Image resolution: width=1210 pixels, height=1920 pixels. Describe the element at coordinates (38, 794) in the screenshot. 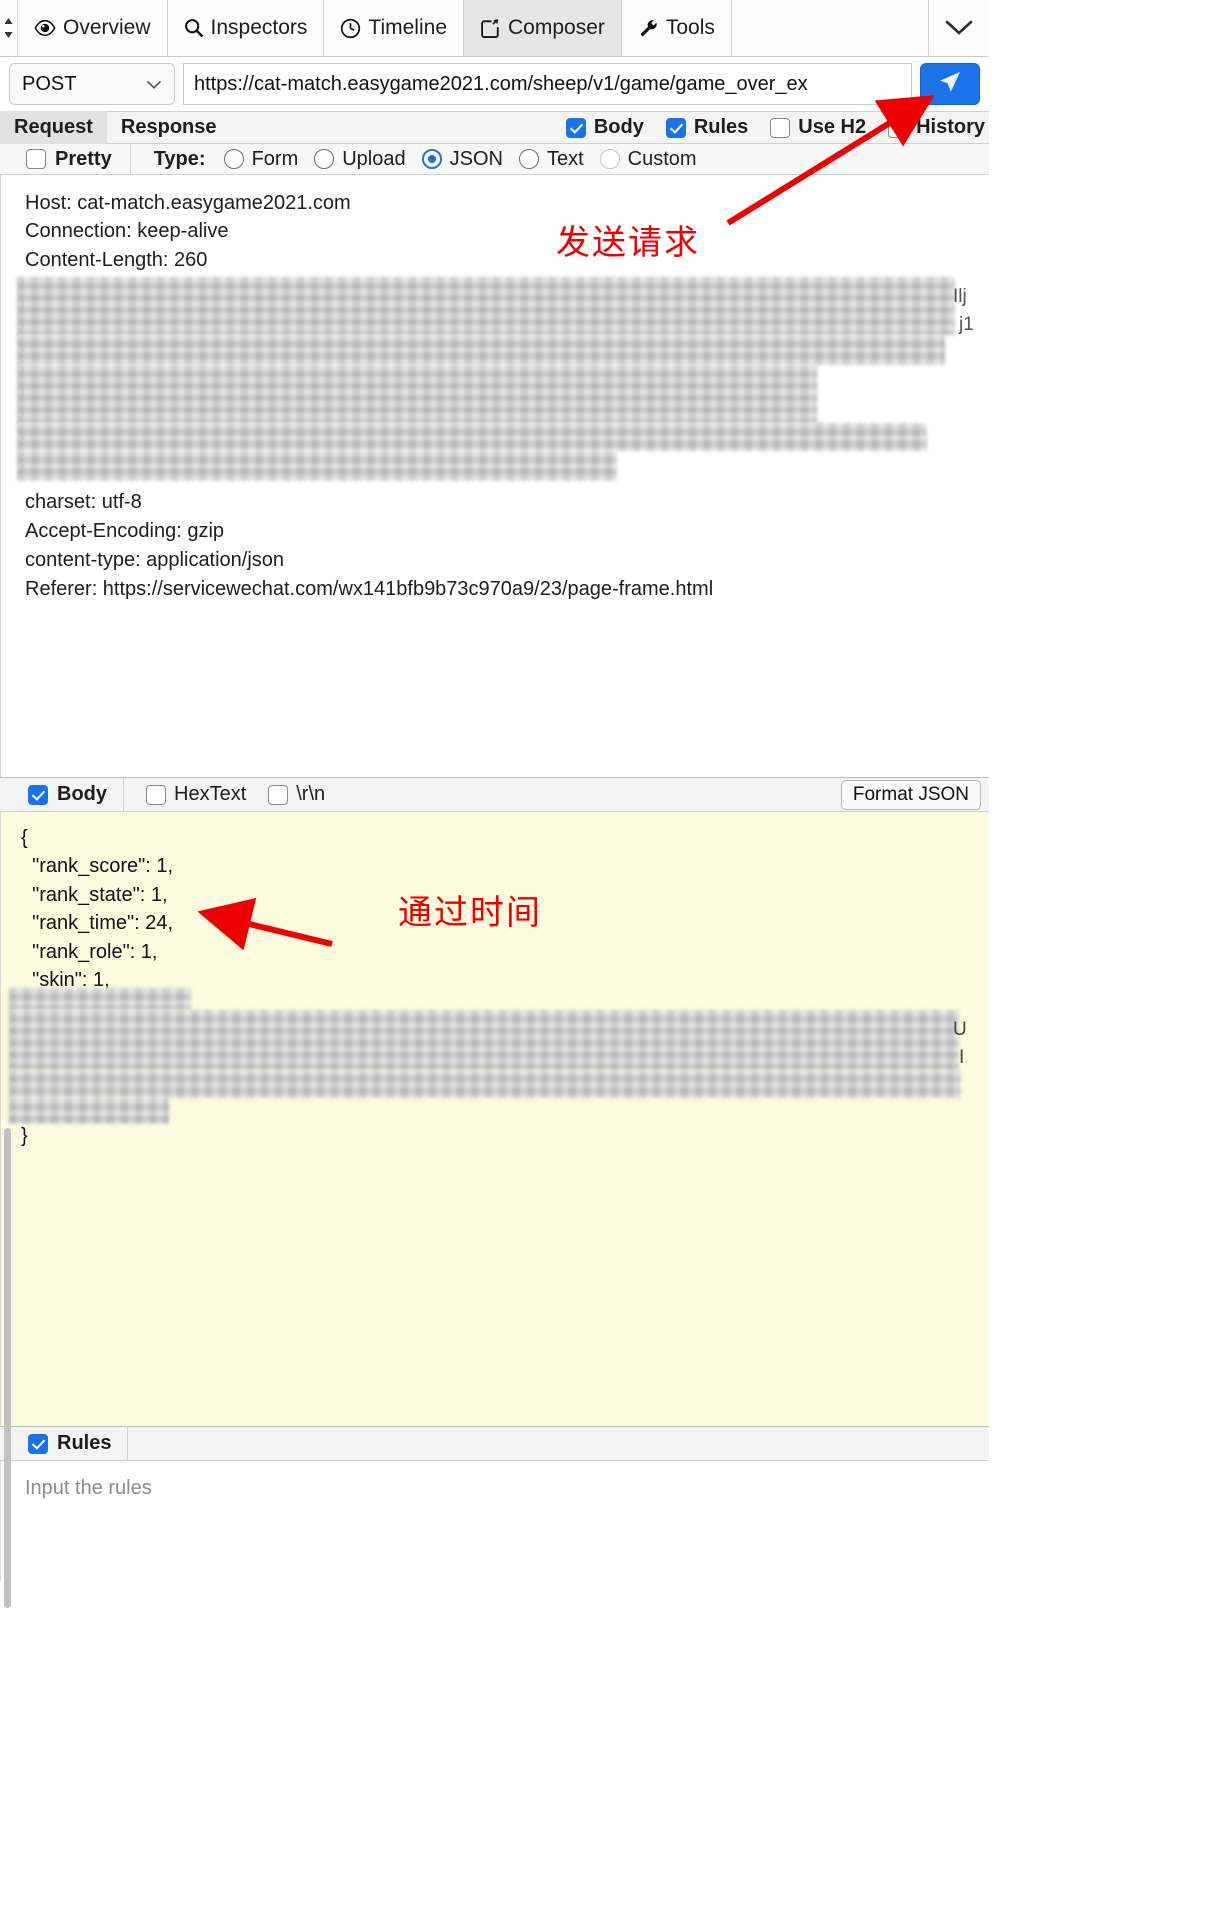

I see `checkbox-body-enabled` at that location.